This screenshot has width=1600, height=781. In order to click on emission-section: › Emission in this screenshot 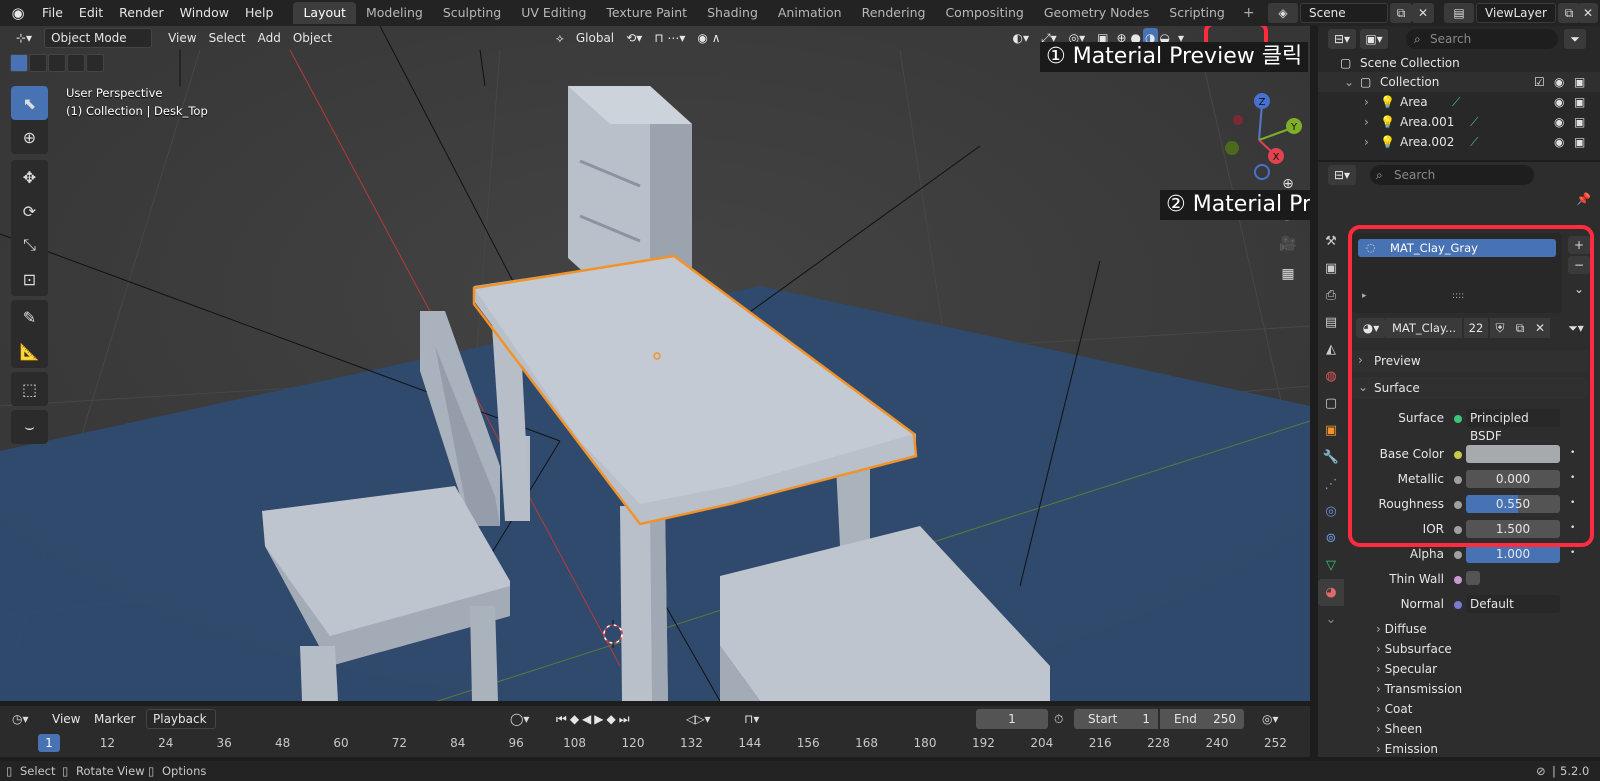, I will do `click(1407, 749)`.